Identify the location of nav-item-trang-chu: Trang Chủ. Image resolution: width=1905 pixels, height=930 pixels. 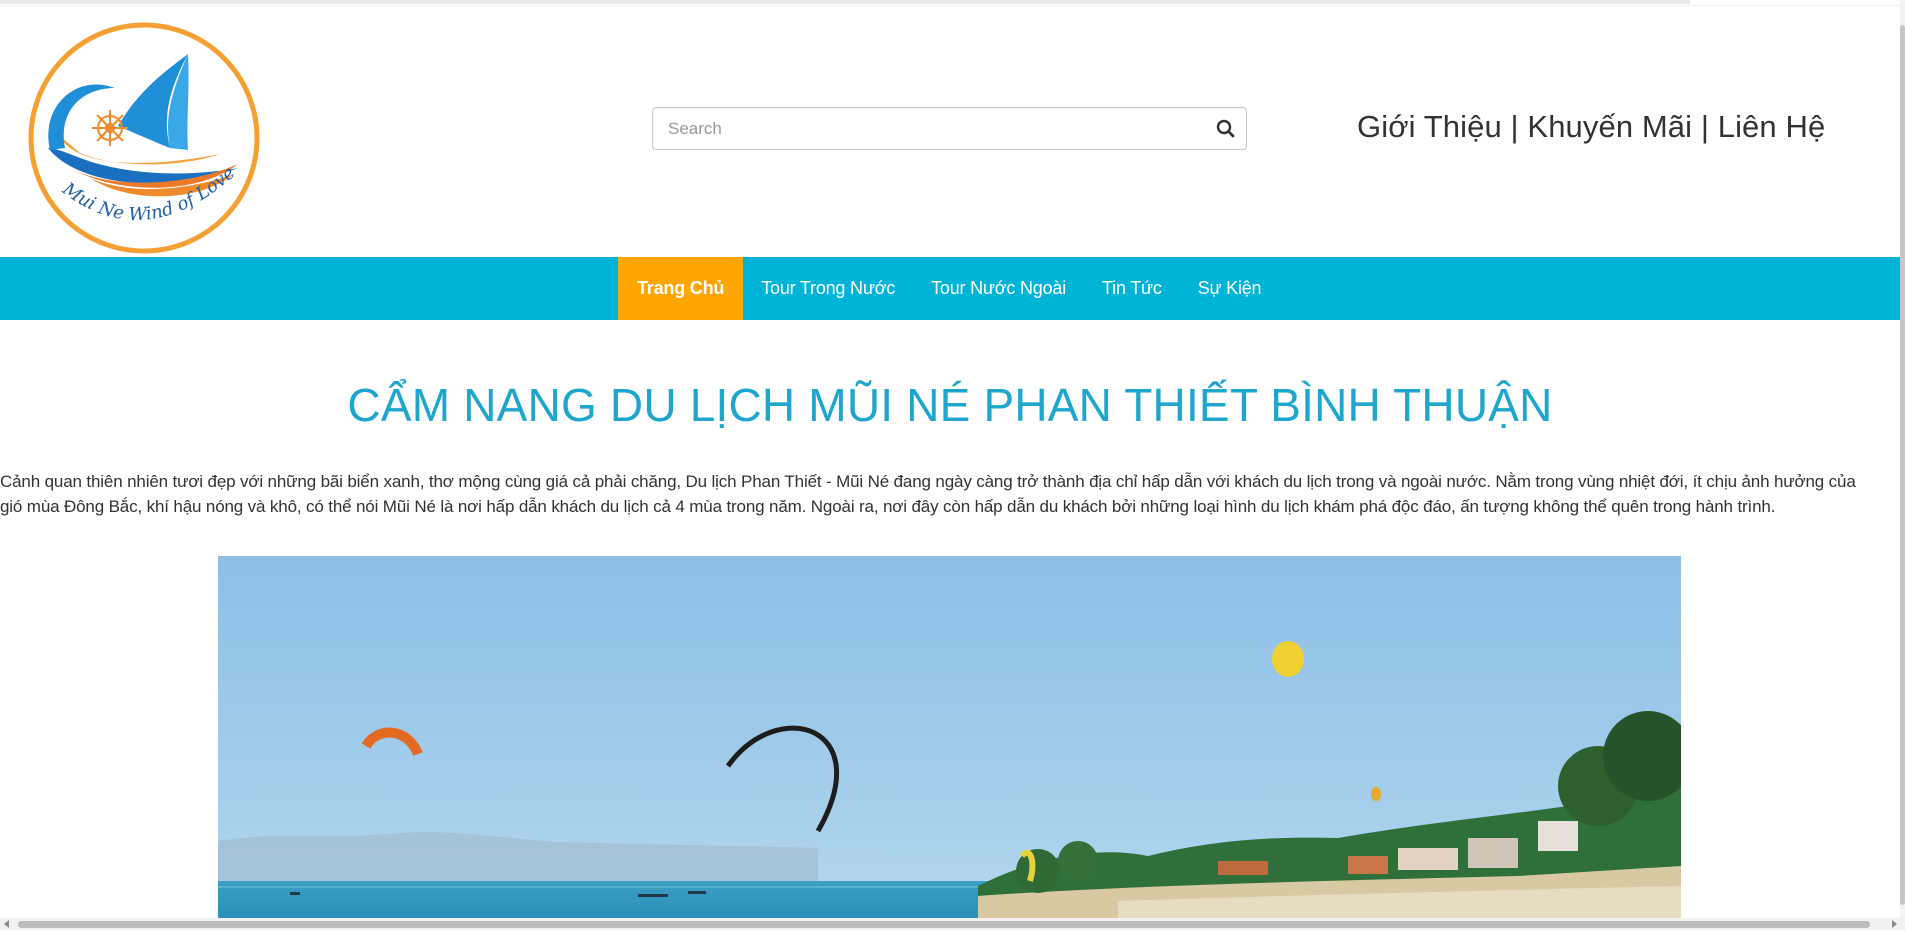
(681, 288).